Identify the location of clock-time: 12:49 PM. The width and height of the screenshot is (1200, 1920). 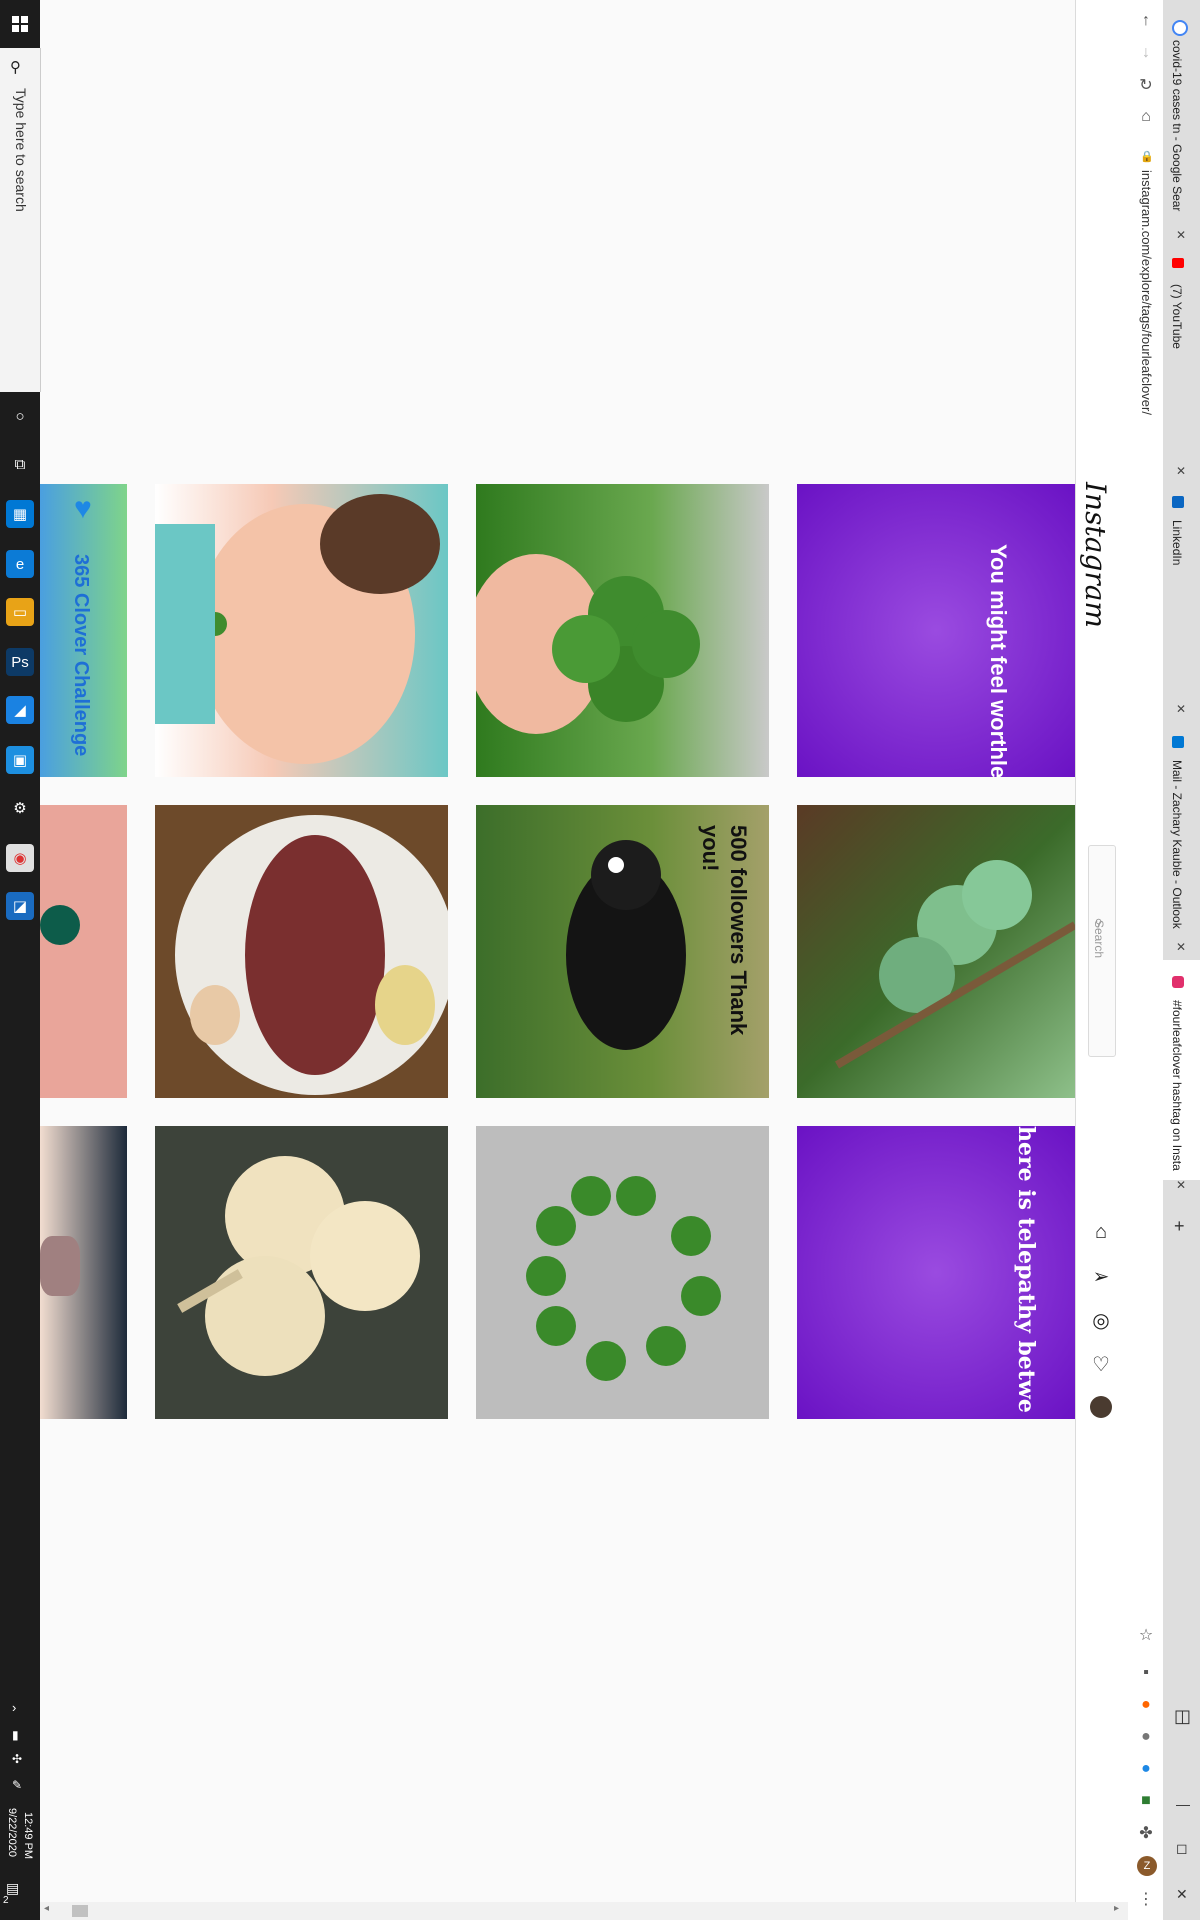
(28, 1835).